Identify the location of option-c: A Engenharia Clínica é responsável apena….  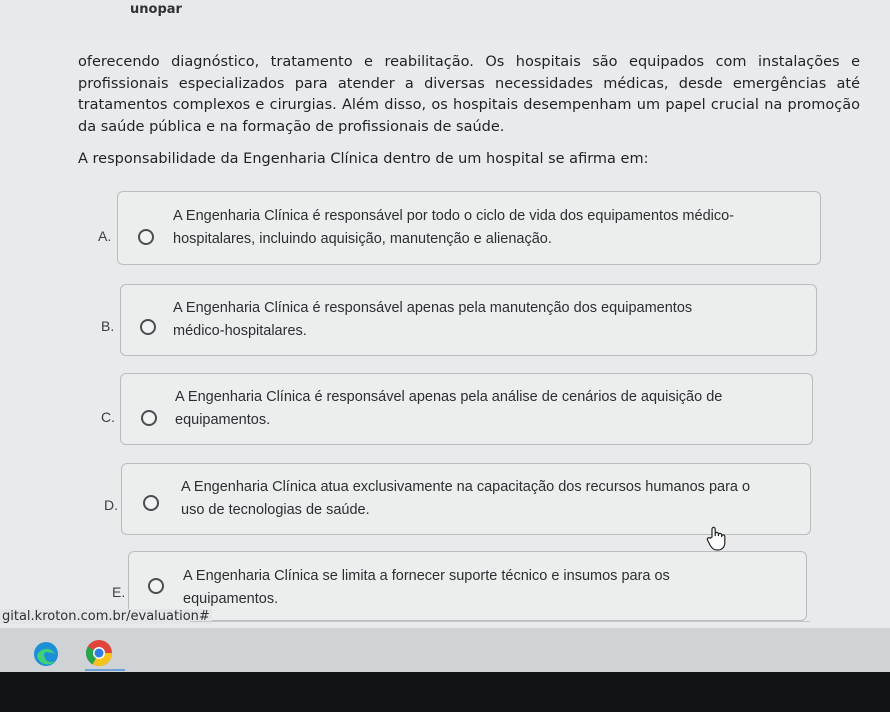
(466, 409).